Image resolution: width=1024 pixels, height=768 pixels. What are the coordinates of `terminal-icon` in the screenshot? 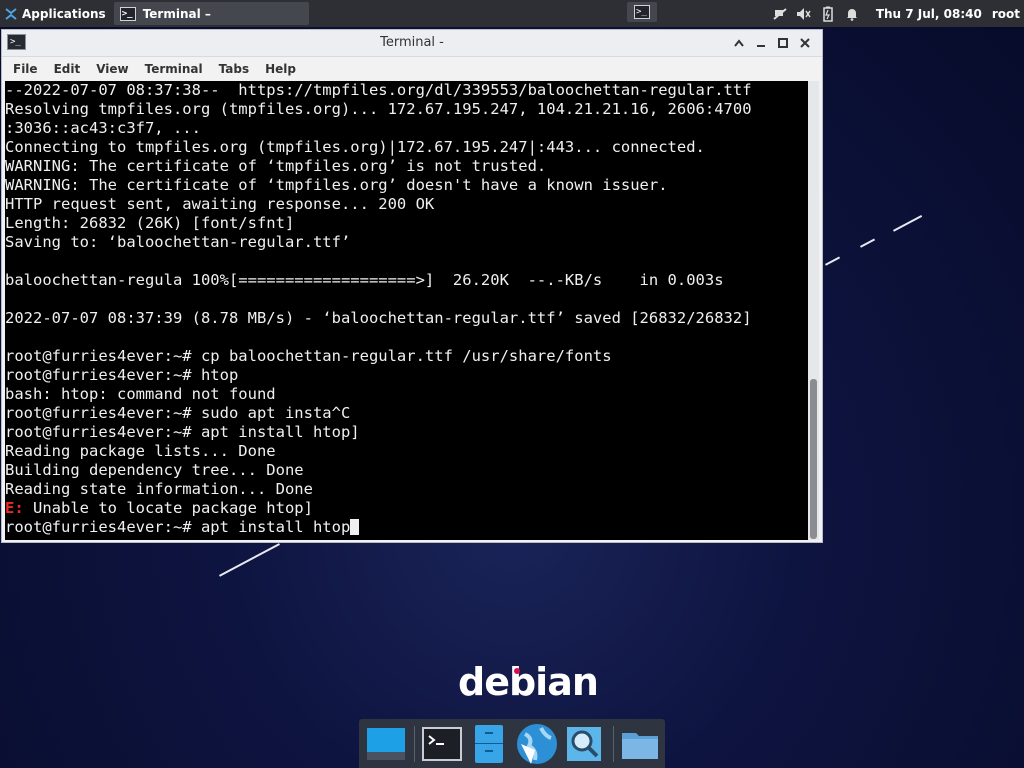 It's located at (441, 743).